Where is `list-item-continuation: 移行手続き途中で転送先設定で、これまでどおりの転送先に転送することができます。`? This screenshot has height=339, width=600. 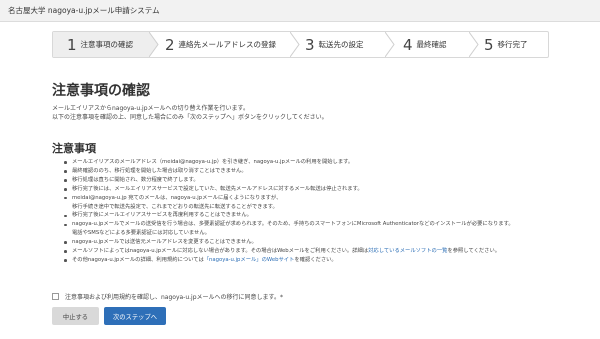
list-item-continuation: 移行手続き途中で転送先設定で、これまでどおりの転送先に転送することができます。 is located at coordinates (175, 206).